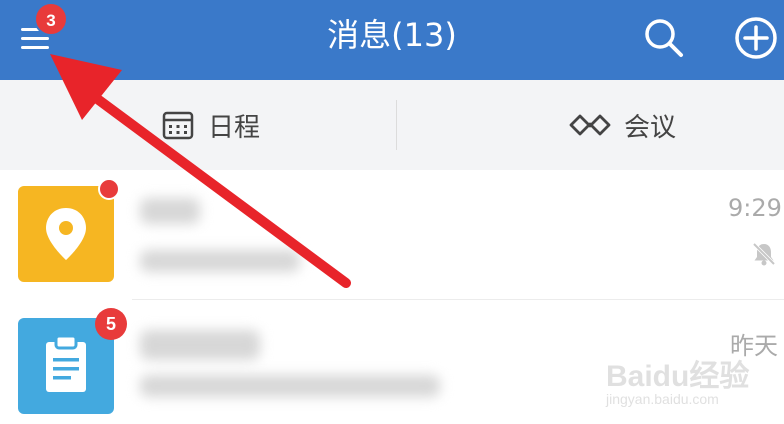 The width and height of the screenshot is (784, 424). Describe the element at coordinates (111, 324) in the screenshot. I see `unread-count-badge: 5` at that location.